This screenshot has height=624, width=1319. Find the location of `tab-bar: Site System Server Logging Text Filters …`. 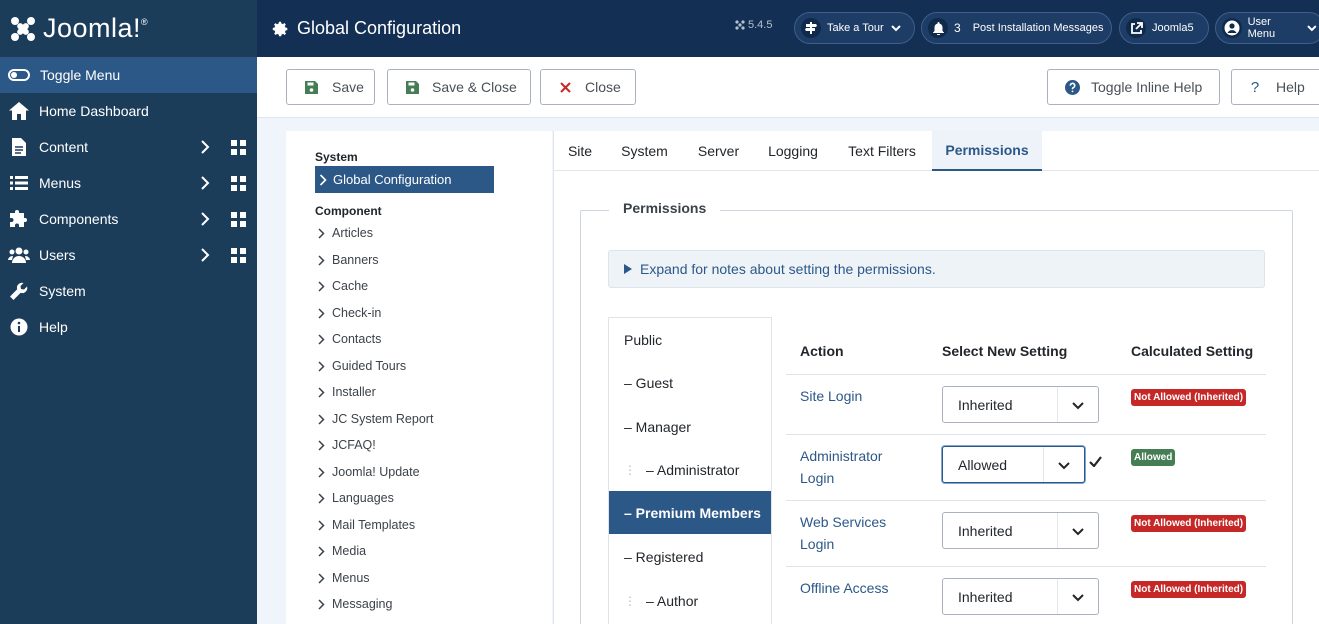

tab-bar: Site System Server Logging Text Filters … is located at coordinates (936, 151).